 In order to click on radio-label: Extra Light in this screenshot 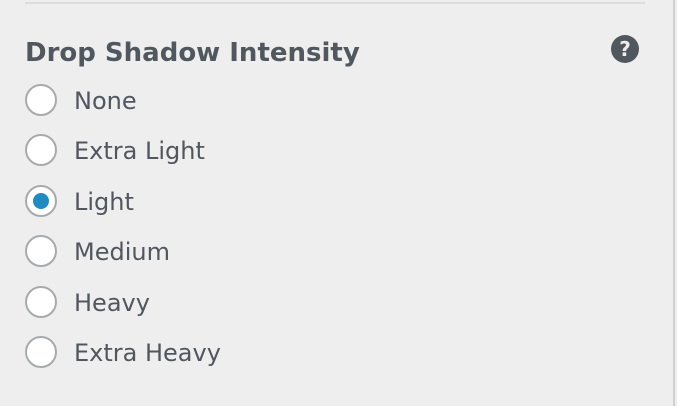, I will do `click(139, 151)`.